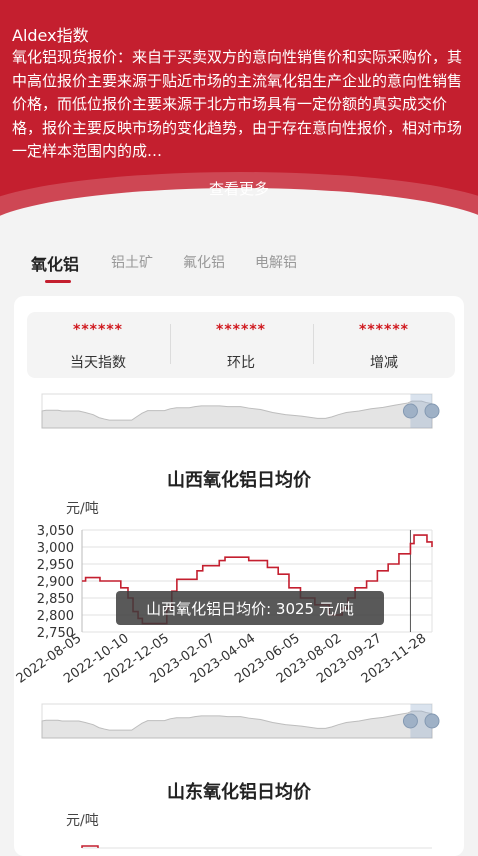 This screenshot has height=856, width=478. Describe the element at coordinates (55, 582) in the screenshot. I see `y-tick-label: 2,900` at that location.